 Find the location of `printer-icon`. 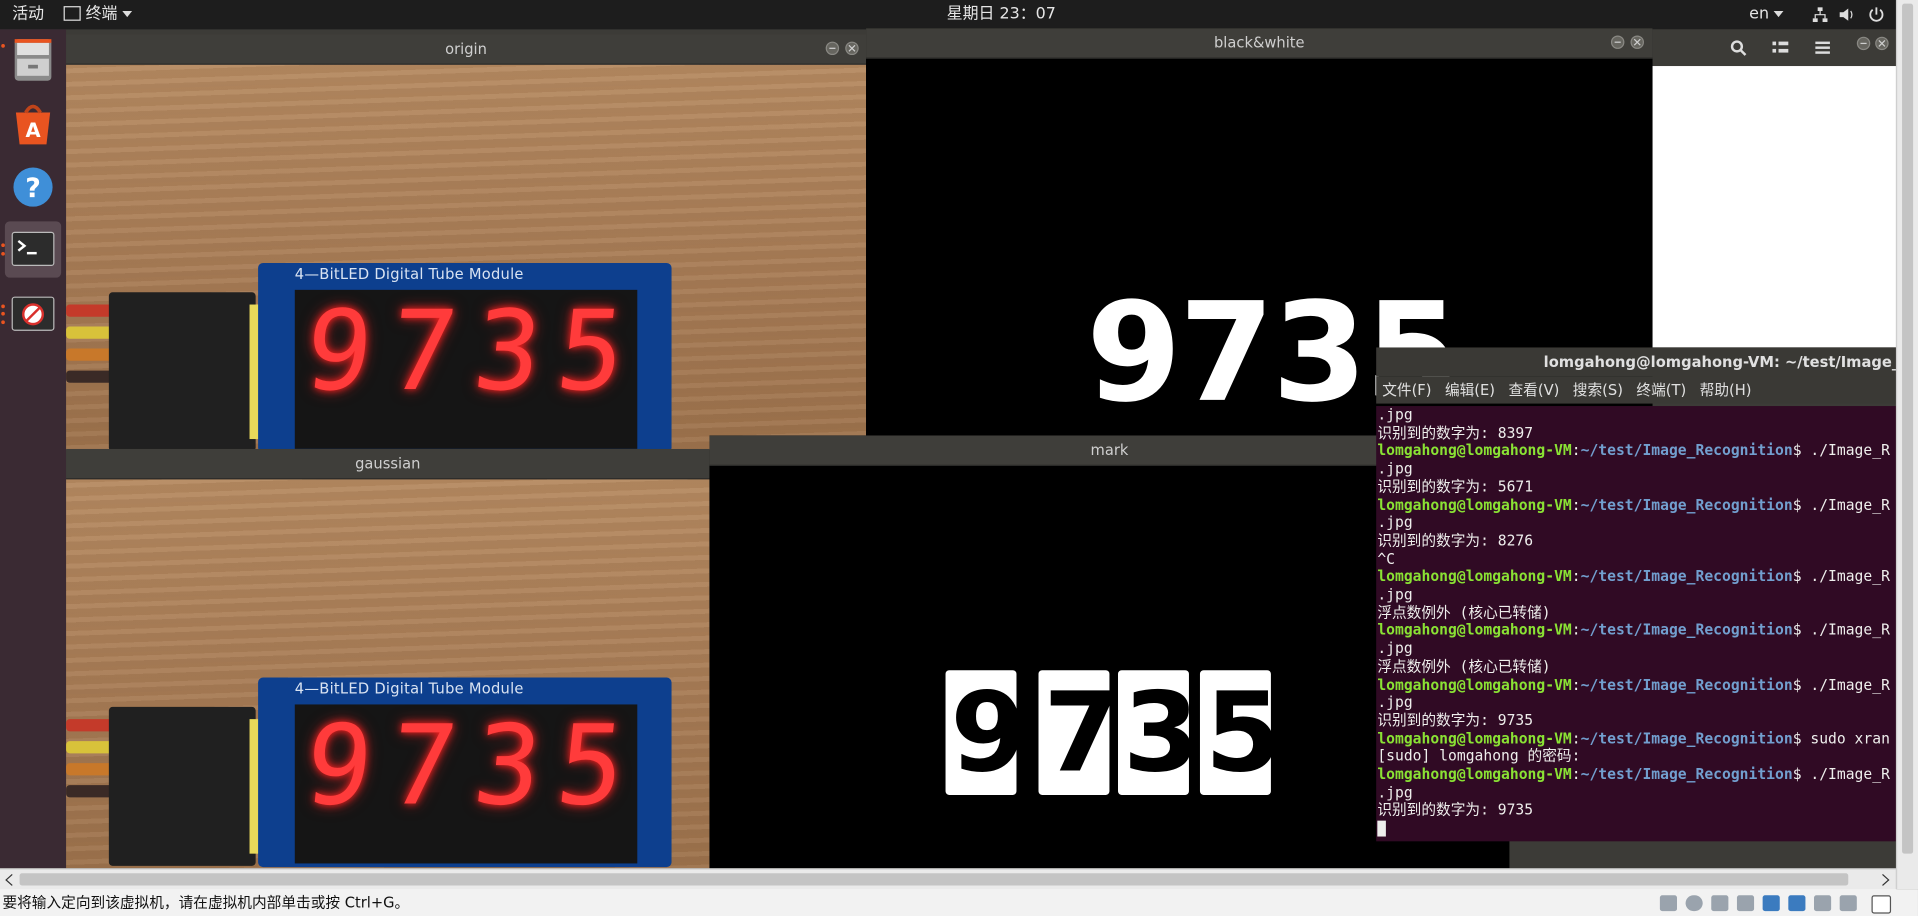

printer-icon is located at coordinates (1745, 903).